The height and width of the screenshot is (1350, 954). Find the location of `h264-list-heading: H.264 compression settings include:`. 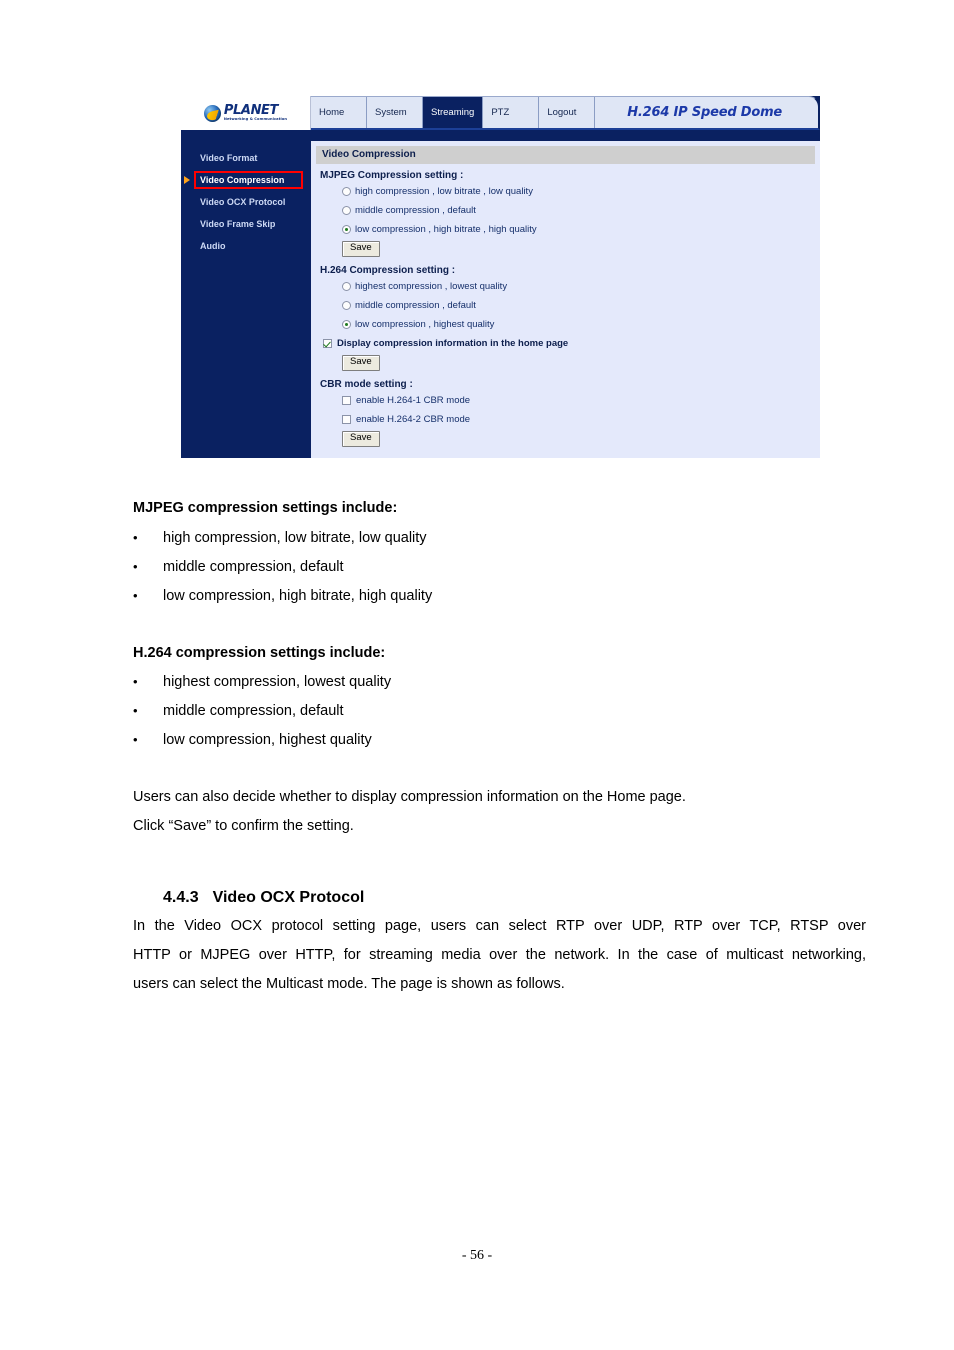

h264-list-heading: H.264 compression settings include: is located at coordinates (259, 653).